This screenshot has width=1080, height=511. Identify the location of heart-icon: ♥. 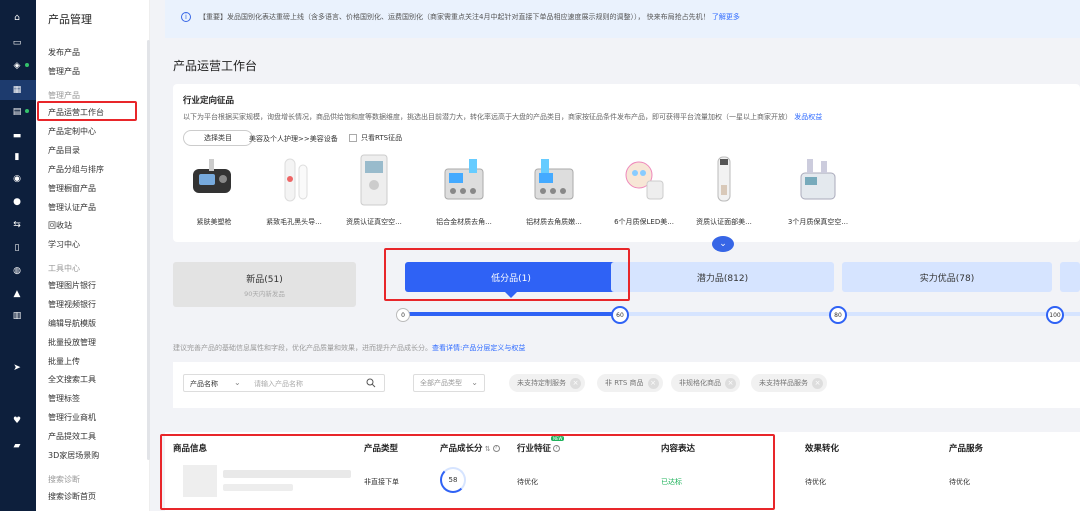
(17, 421).